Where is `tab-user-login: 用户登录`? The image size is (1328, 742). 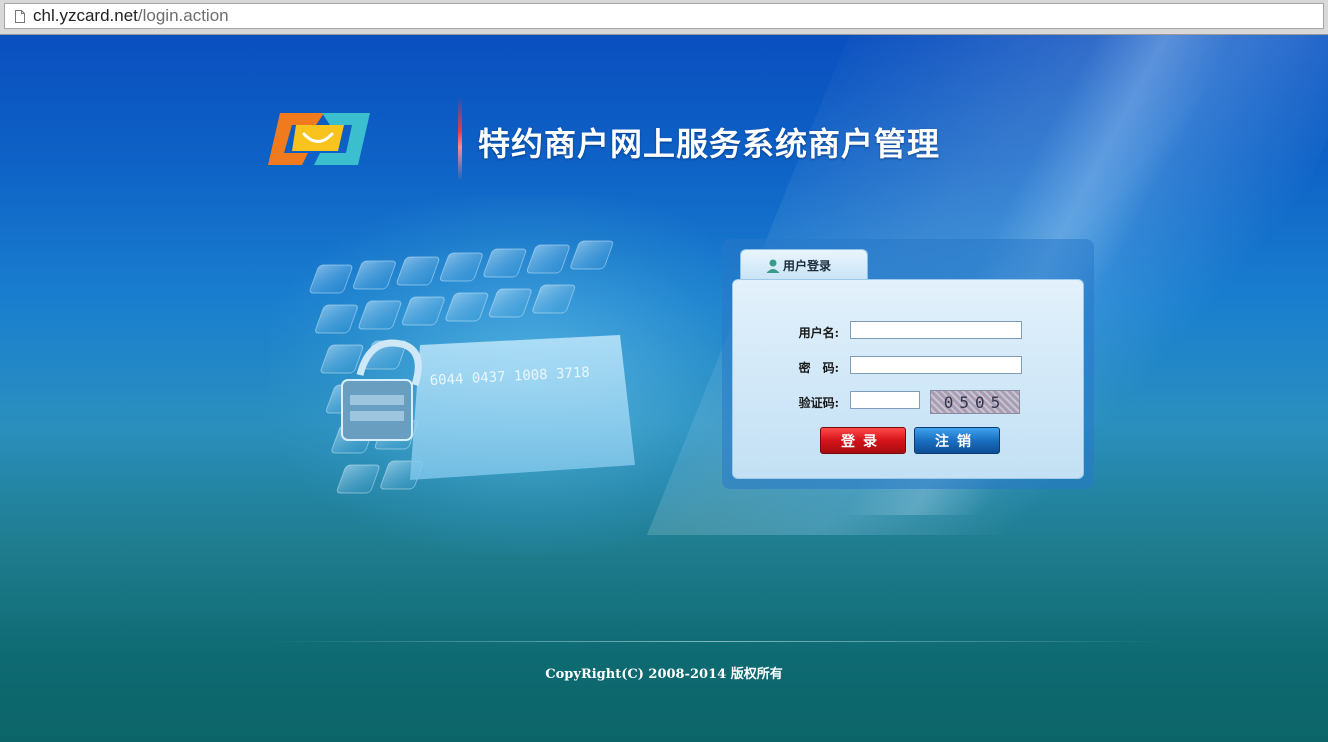
tab-user-login: 用户登录 is located at coordinates (804, 265).